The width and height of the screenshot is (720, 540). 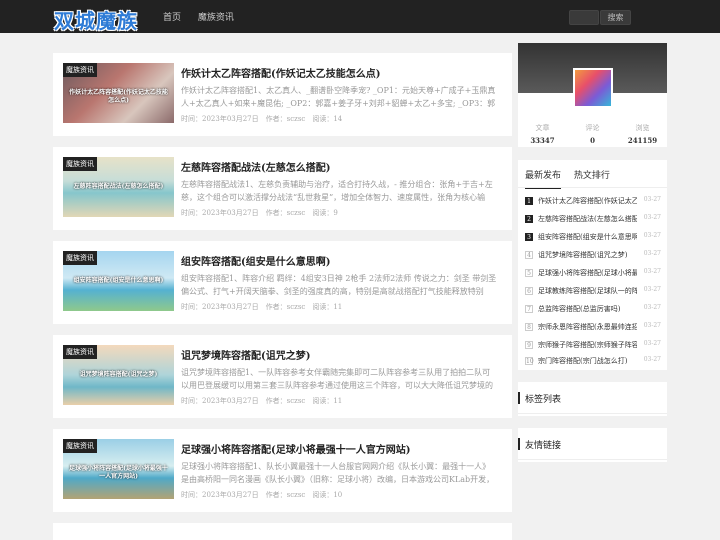 I want to click on rank-title: 作妖计太乙阵容搭配(作妖记太乙技能怎么点), so click(x=587, y=201).